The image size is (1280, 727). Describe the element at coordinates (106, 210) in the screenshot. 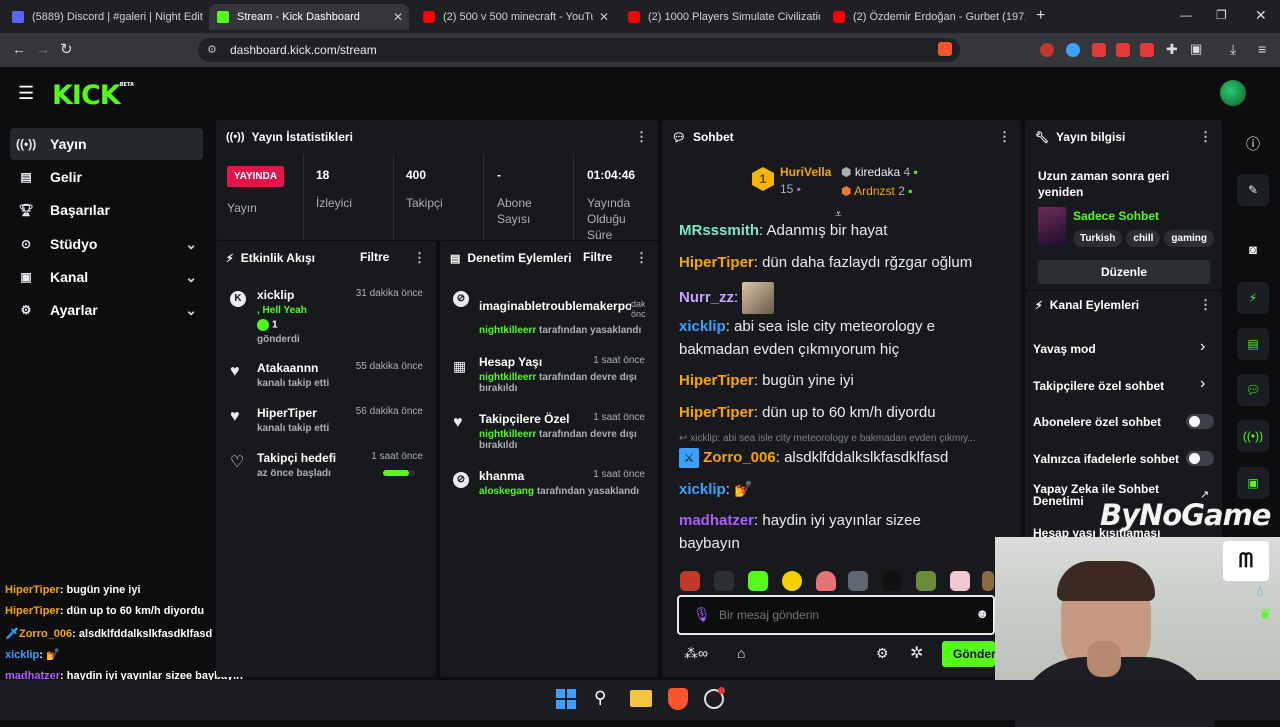

I see `sidebar-item-basarilar: 🏆︎ Başarılar` at that location.